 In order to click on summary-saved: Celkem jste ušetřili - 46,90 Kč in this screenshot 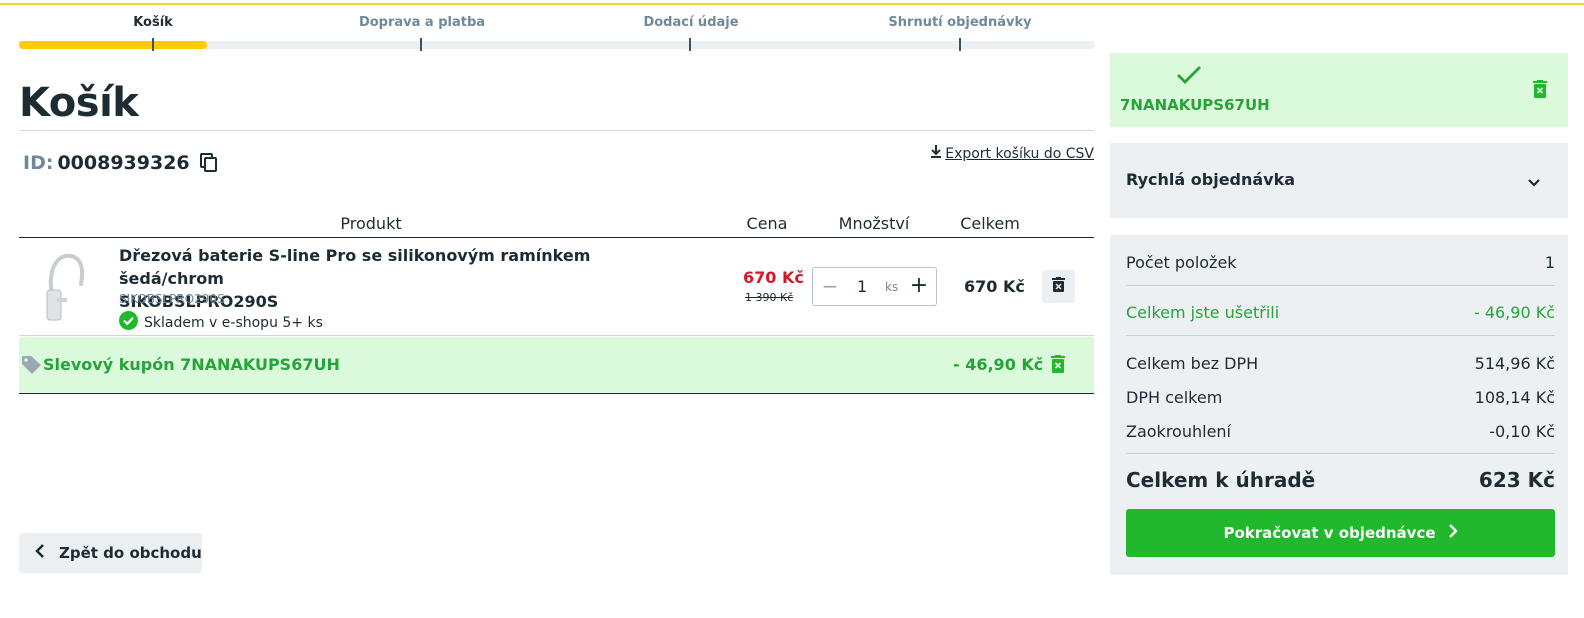, I will do `click(1340, 312)`.